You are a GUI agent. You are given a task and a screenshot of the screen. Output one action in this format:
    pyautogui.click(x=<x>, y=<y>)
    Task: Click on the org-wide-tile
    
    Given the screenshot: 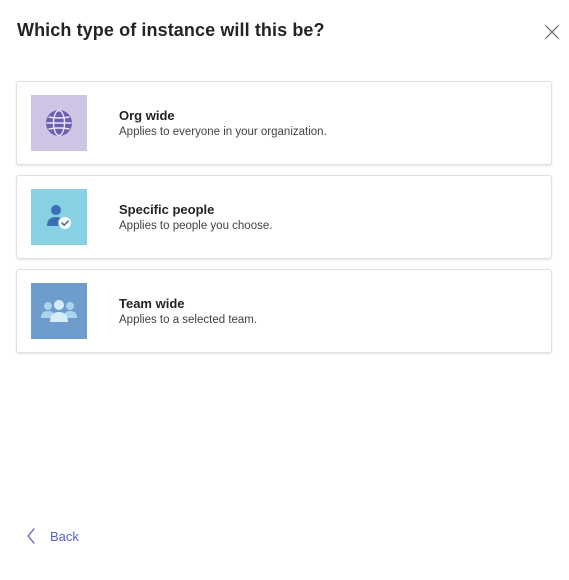 What is the action you would take?
    pyautogui.click(x=59, y=123)
    